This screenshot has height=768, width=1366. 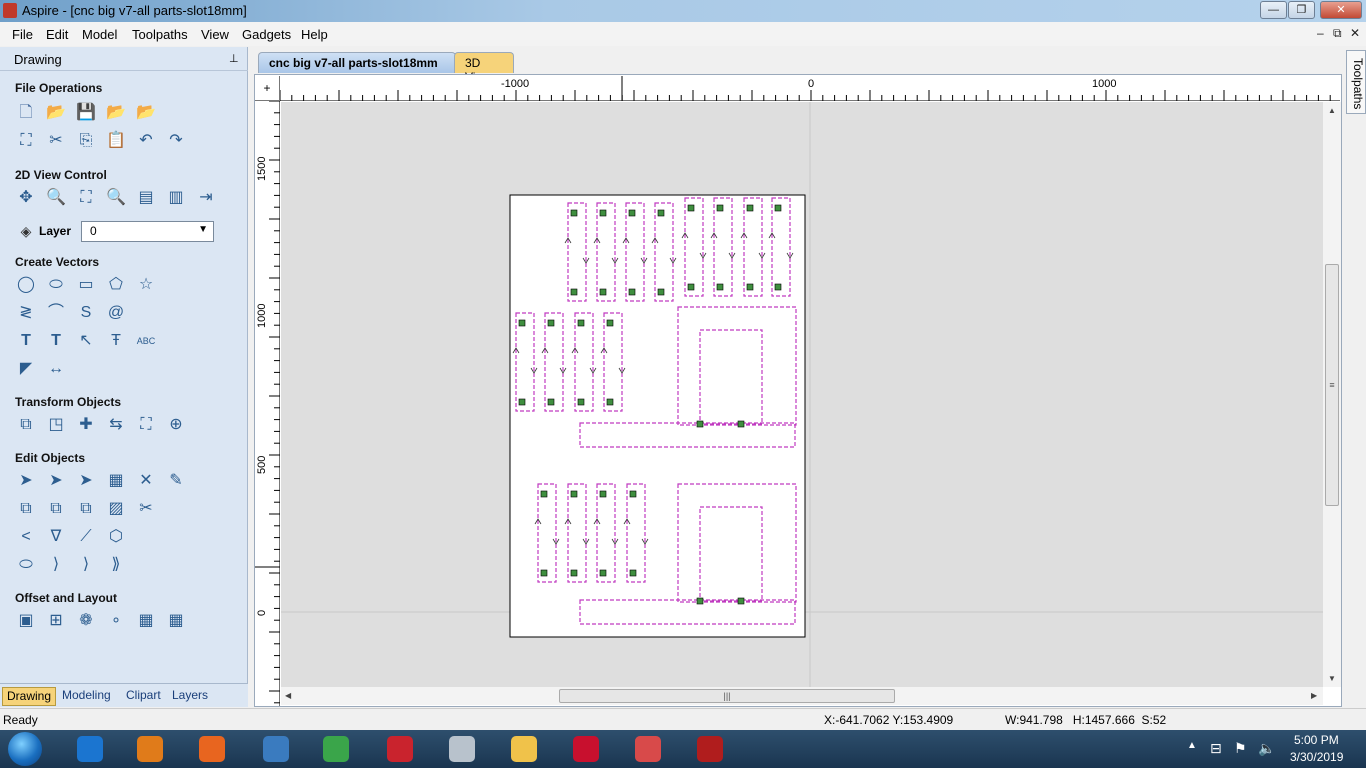 What do you see at coordinates (146, 141) in the screenshot?
I see `undo-icon: ↶` at bounding box center [146, 141].